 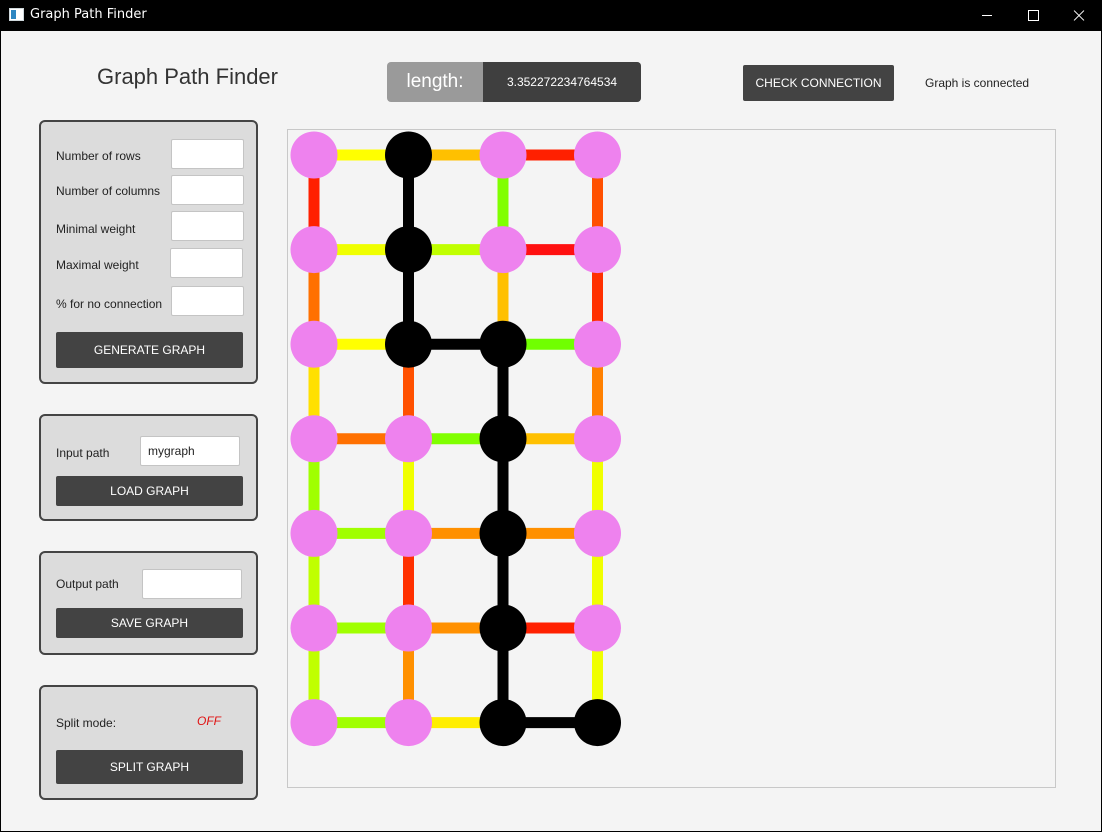 I want to click on save-panel: Output path SAVE GRAPH, so click(x=148, y=603).